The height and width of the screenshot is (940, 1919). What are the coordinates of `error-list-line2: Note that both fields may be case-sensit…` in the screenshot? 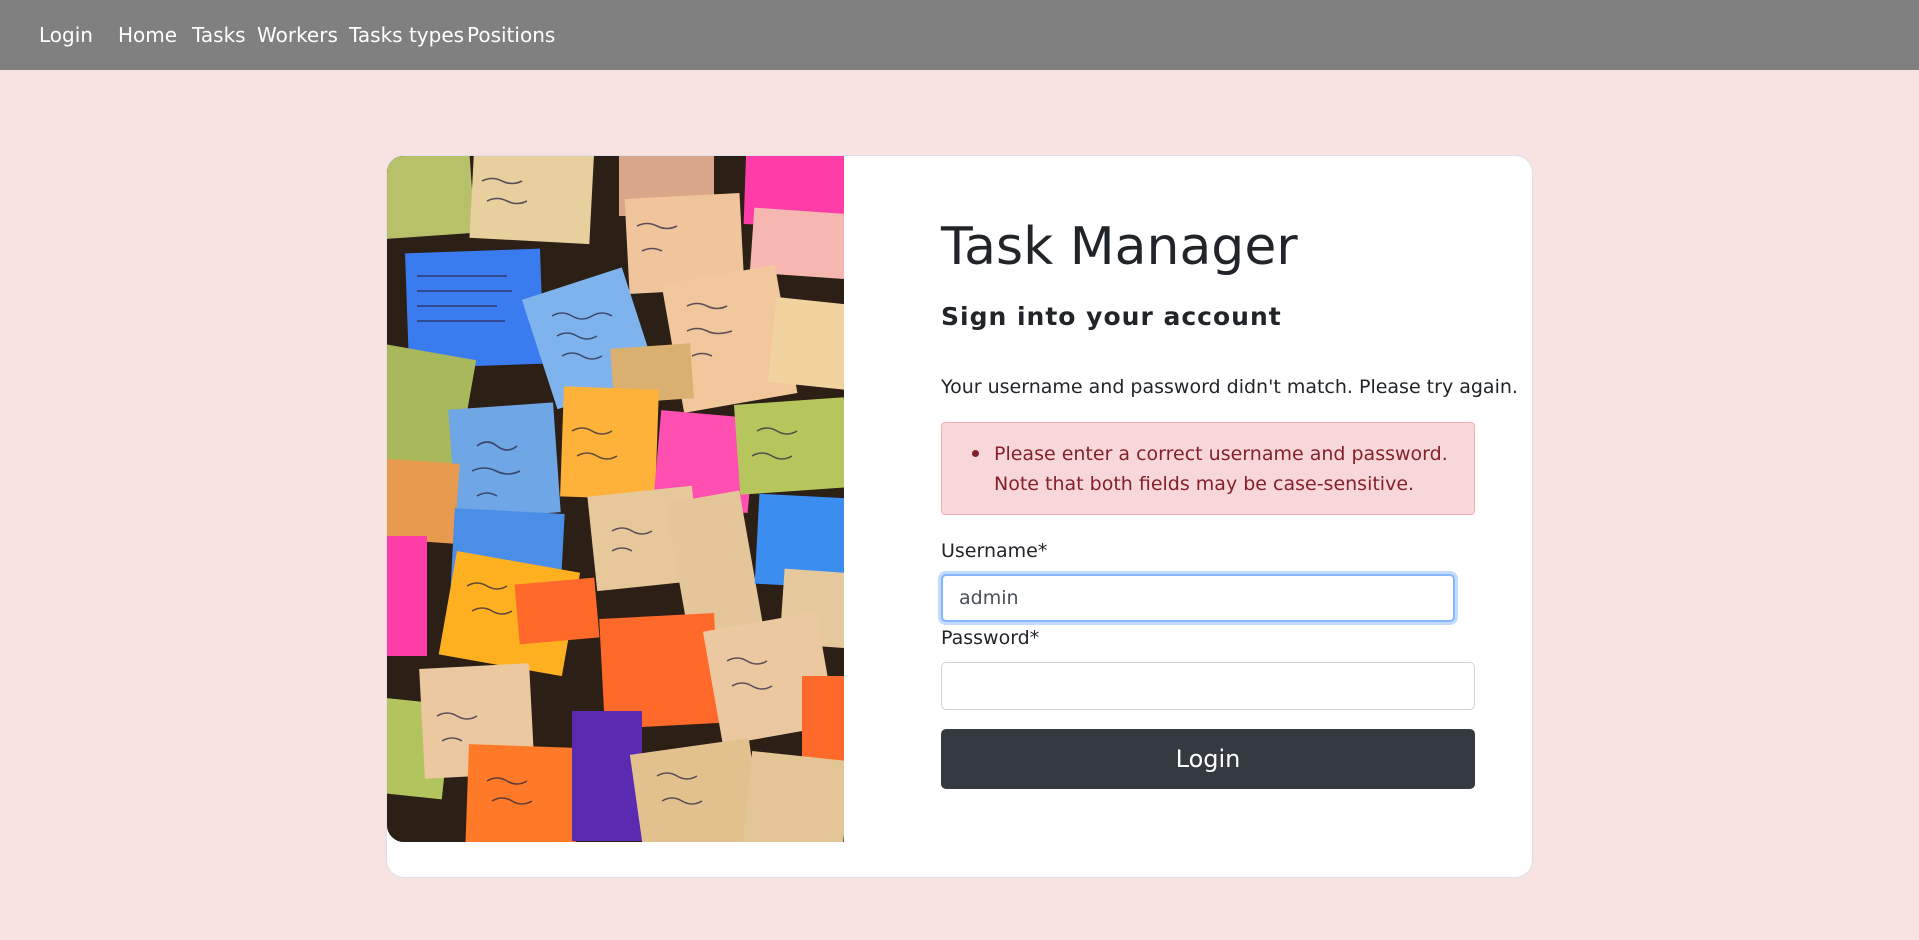 It's located at (1204, 484).